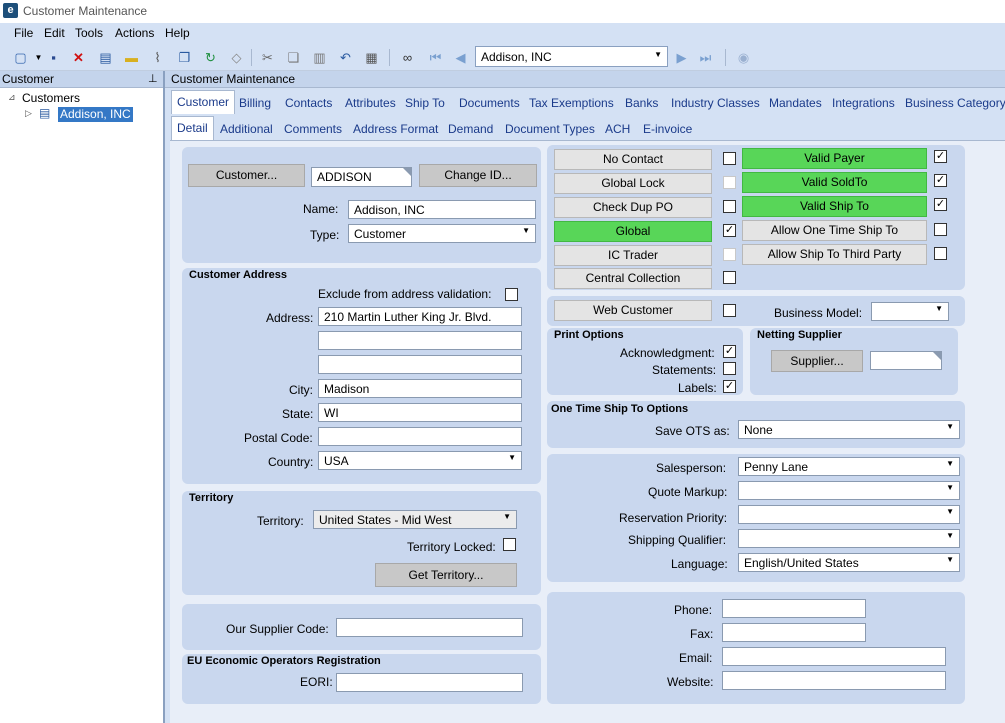  Describe the element at coordinates (729, 368) in the screenshot. I see `statements-checkbox` at that location.